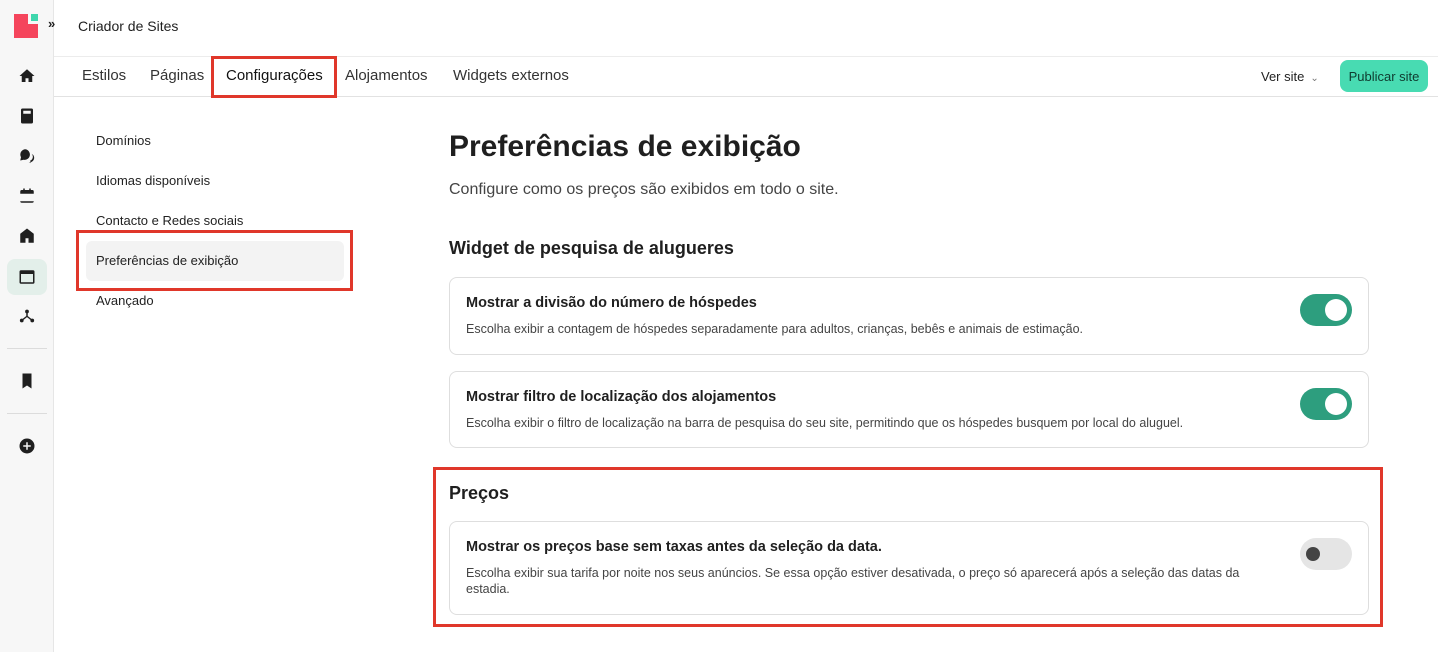 The width and height of the screenshot is (1438, 652). I want to click on location-filter-toggle, so click(1326, 404).